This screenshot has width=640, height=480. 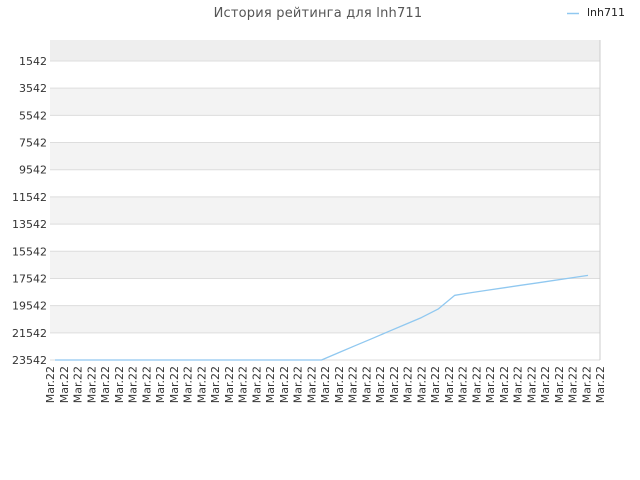 What do you see at coordinates (29, 251) in the screenshot?
I see `y-tick-label: 15542` at bounding box center [29, 251].